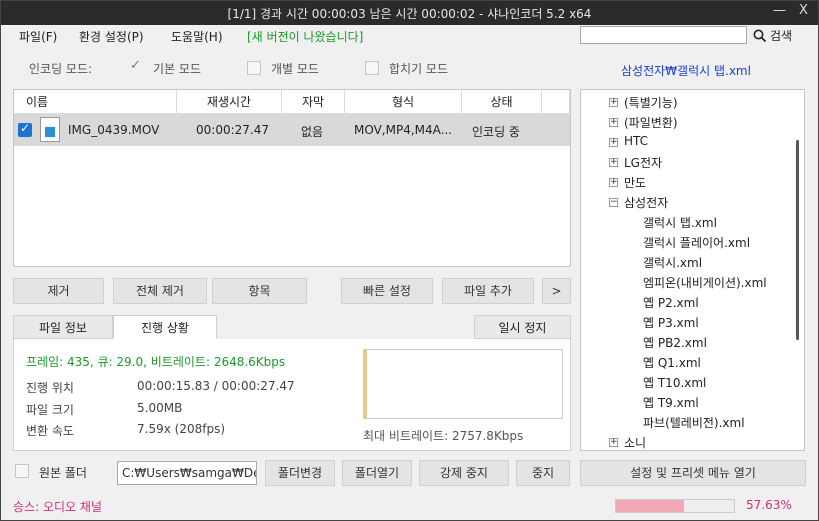 Image resolution: width=819 pixels, height=521 pixels. What do you see at coordinates (187, 473) in the screenshot?
I see `output-path-field: C:₩Users₩samga₩De` at bounding box center [187, 473].